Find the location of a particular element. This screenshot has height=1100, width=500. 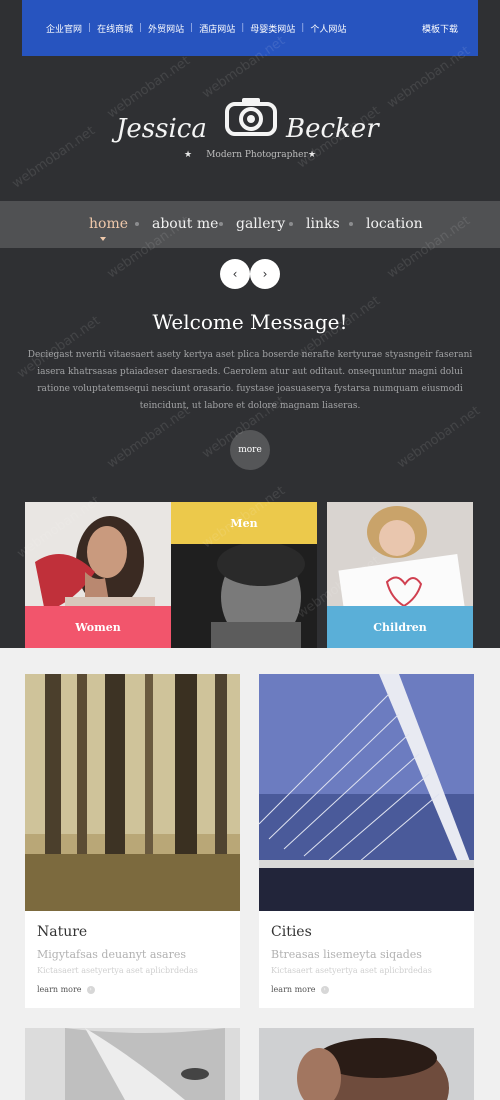

tile-men: Men is located at coordinates (244, 575).